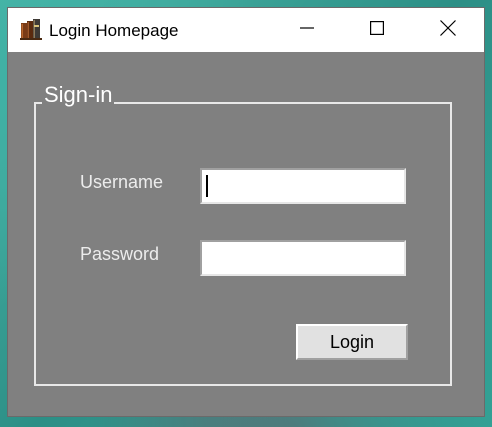 This screenshot has height=427, width=492. Describe the element at coordinates (303, 186) in the screenshot. I see `username-input` at that location.